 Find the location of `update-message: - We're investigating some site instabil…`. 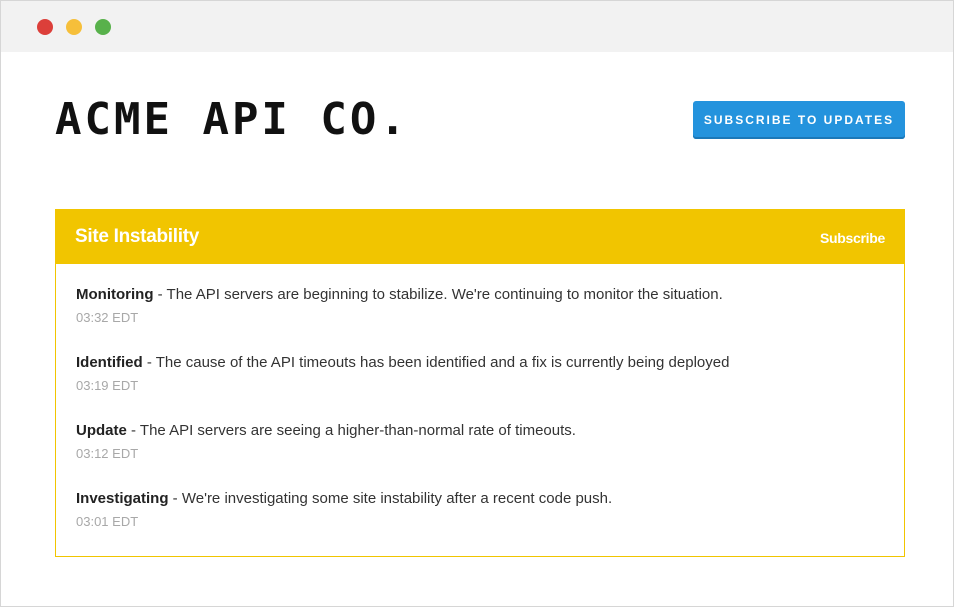

update-message: - We're investigating some site instabil… is located at coordinates (390, 498).